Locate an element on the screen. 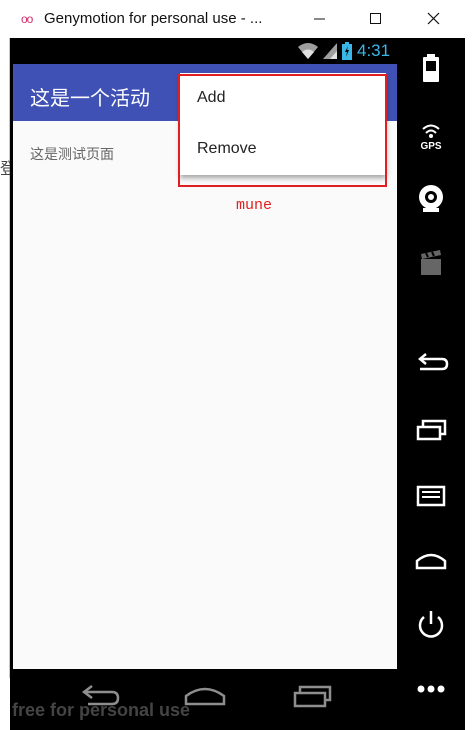 The height and width of the screenshot is (730, 474). gps-icon: GPS is located at coordinates (431, 136).